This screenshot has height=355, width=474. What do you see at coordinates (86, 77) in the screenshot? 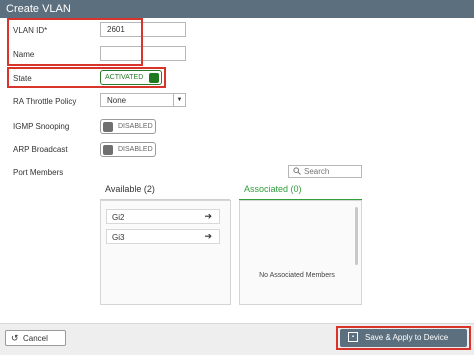
I see `highlight-state` at bounding box center [86, 77].